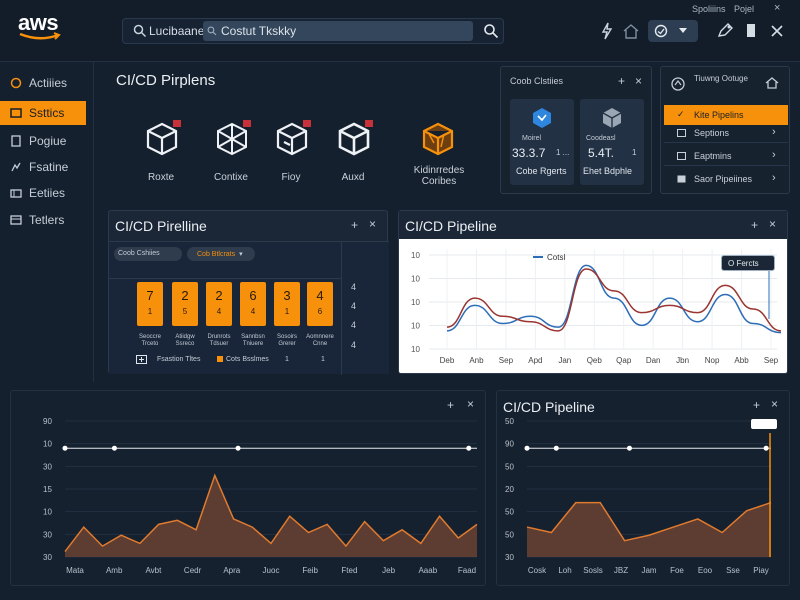 The image size is (800, 600). Describe the element at coordinates (161, 177) in the screenshot. I see `service-label: Roxte` at that location.